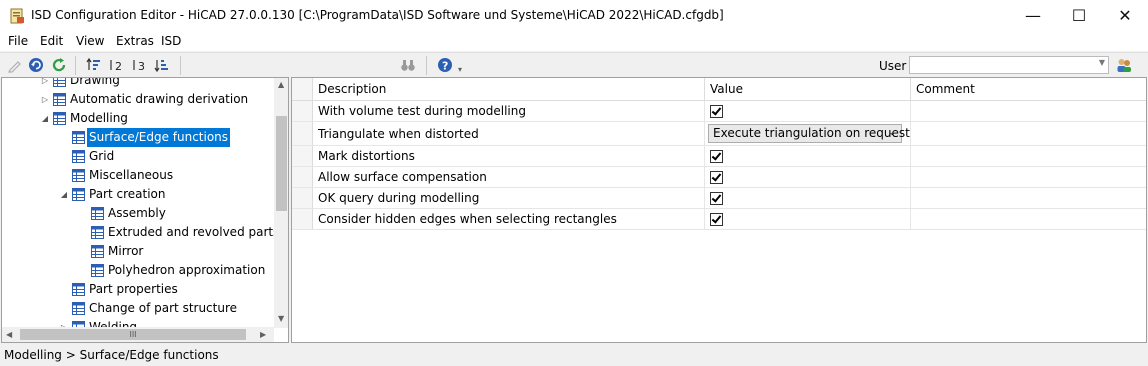  Describe the element at coordinates (194, 232) in the screenshot. I see `tree-item-label: Extruded and revolved parts` at that location.